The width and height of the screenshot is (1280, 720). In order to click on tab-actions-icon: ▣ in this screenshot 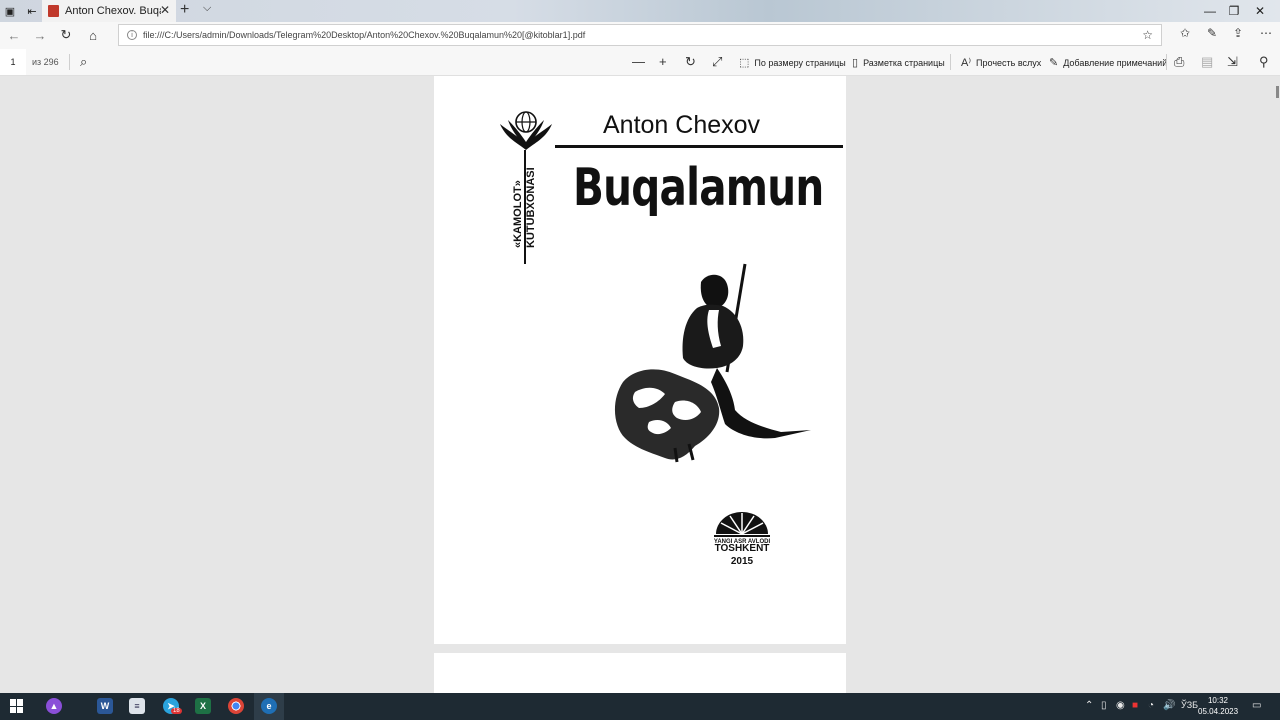, I will do `click(10, 11)`.